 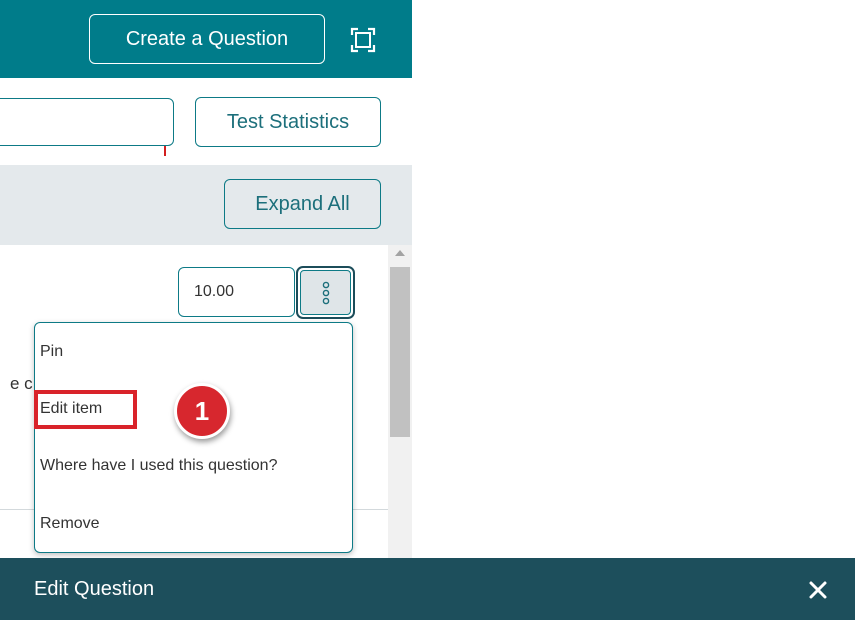 What do you see at coordinates (400, 253) in the screenshot?
I see `scroll-up-arrow-icon` at bounding box center [400, 253].